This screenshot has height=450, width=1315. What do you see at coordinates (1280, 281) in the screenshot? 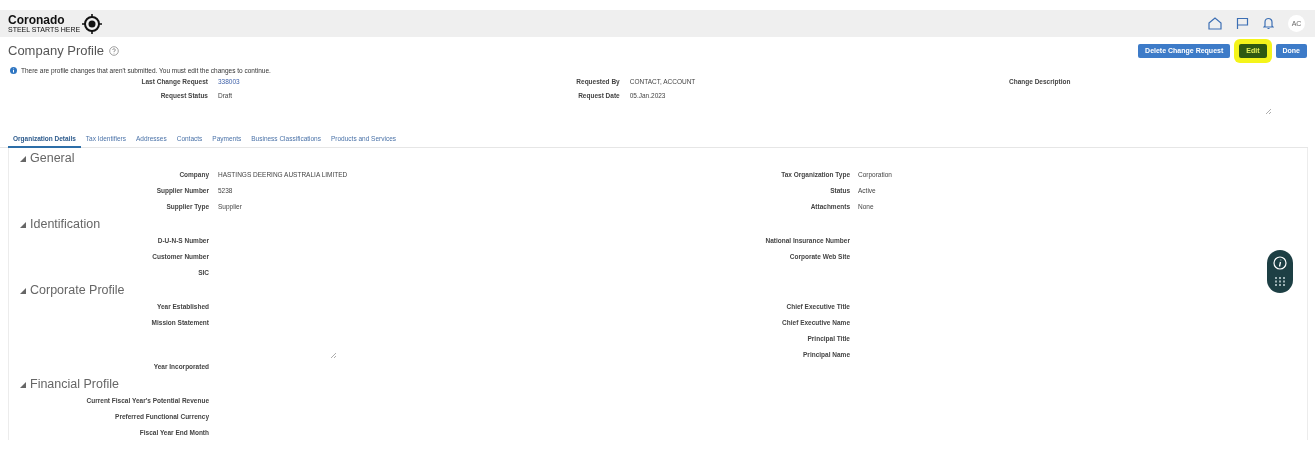
I see `grid-icon` at bounding box center [1280, 281].